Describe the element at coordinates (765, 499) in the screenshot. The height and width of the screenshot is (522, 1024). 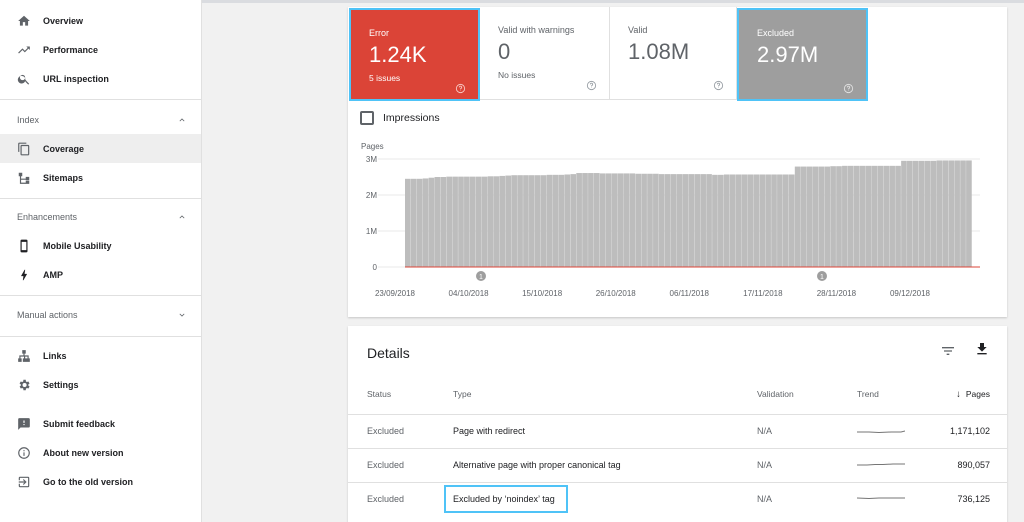
I see `row-validation: N/A` at that location.